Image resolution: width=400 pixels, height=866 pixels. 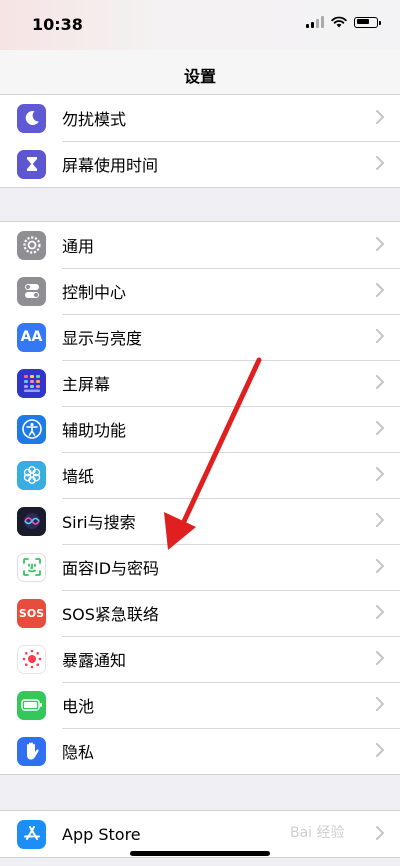 What do you see at coordinates (200, 751) in the screenshot?
I see `settings-row-privacy: 隐私` at bounding box center [200, 751].